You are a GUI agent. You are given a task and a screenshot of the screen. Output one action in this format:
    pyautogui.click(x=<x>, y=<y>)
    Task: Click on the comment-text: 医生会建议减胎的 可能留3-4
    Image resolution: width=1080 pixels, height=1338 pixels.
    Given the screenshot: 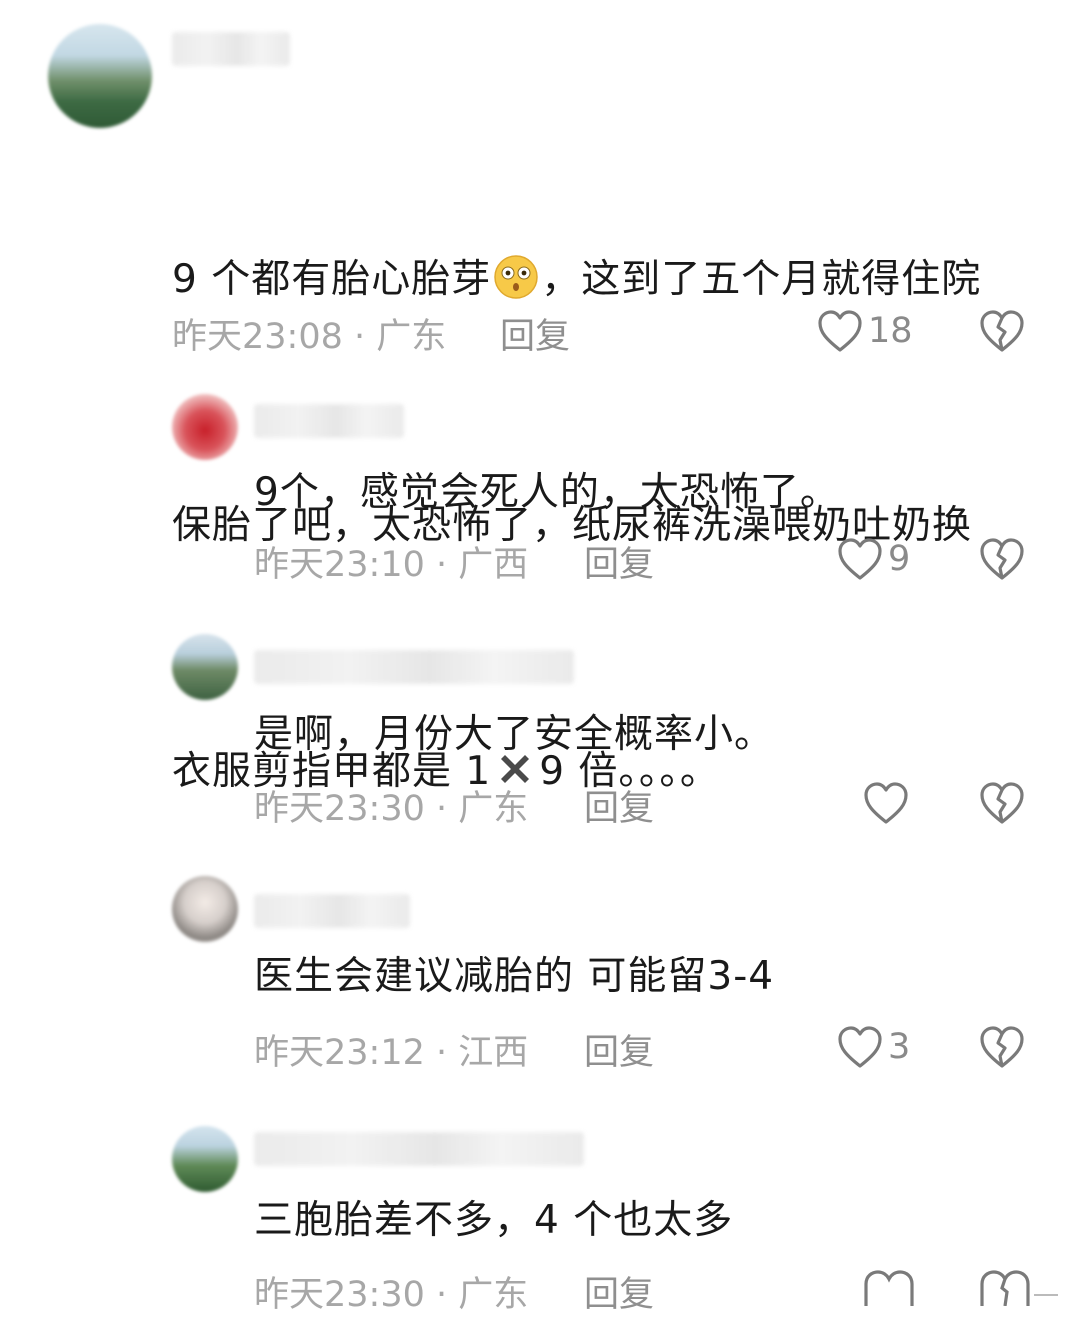 What is the action you would take?
    pyautogui.click(x=514, y=976)
    